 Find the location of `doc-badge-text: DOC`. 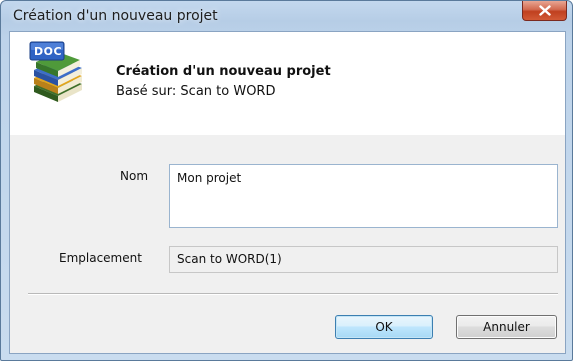

doc-badge-text: DOC is located at coordinates (48, 51).